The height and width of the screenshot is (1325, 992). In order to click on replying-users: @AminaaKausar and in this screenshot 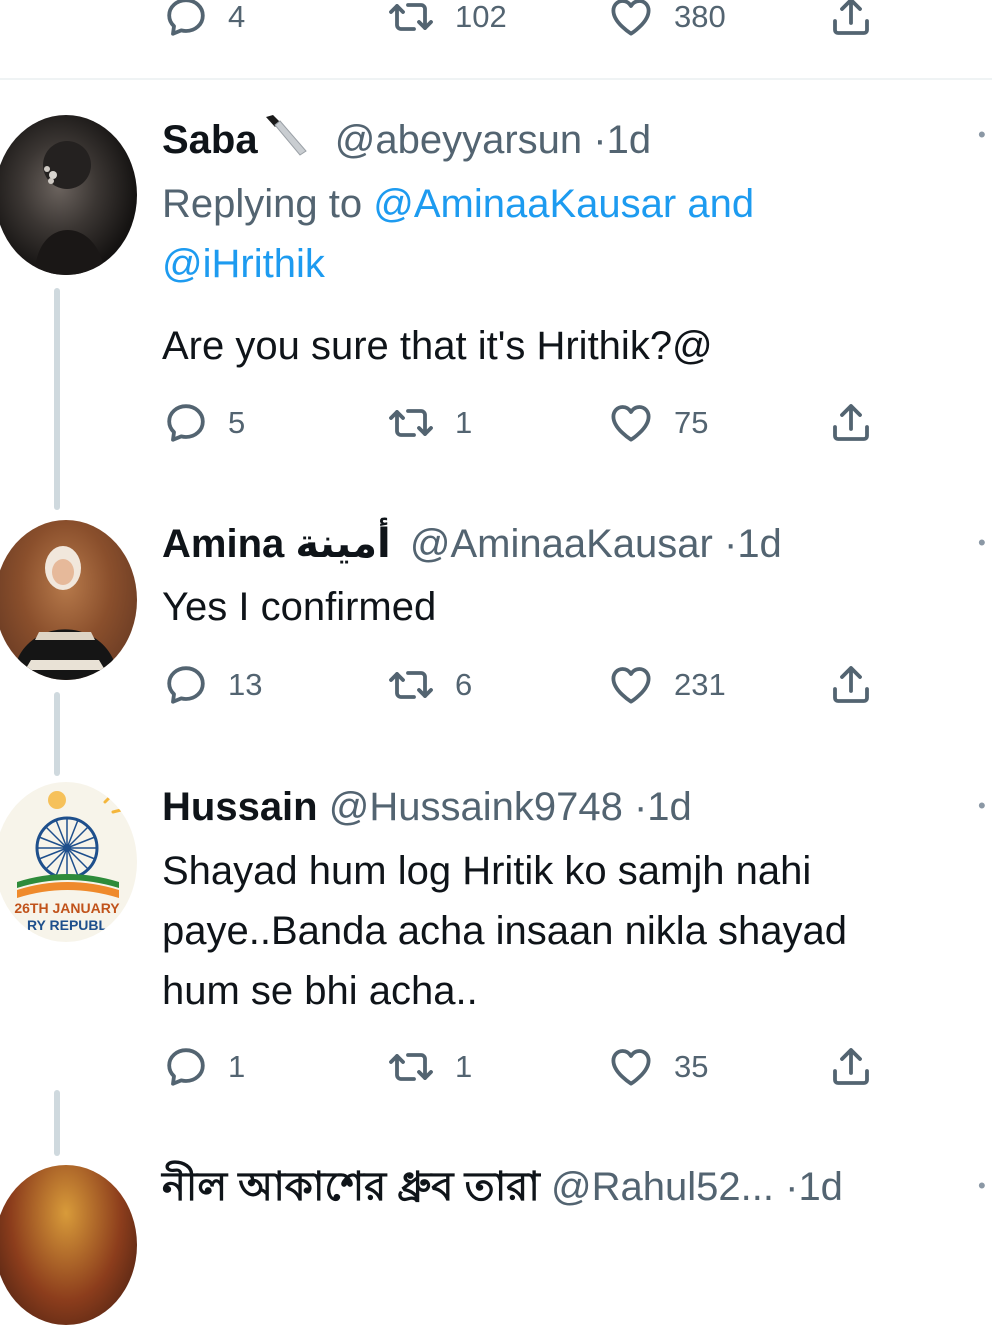, I will do `click(563, 204)`.